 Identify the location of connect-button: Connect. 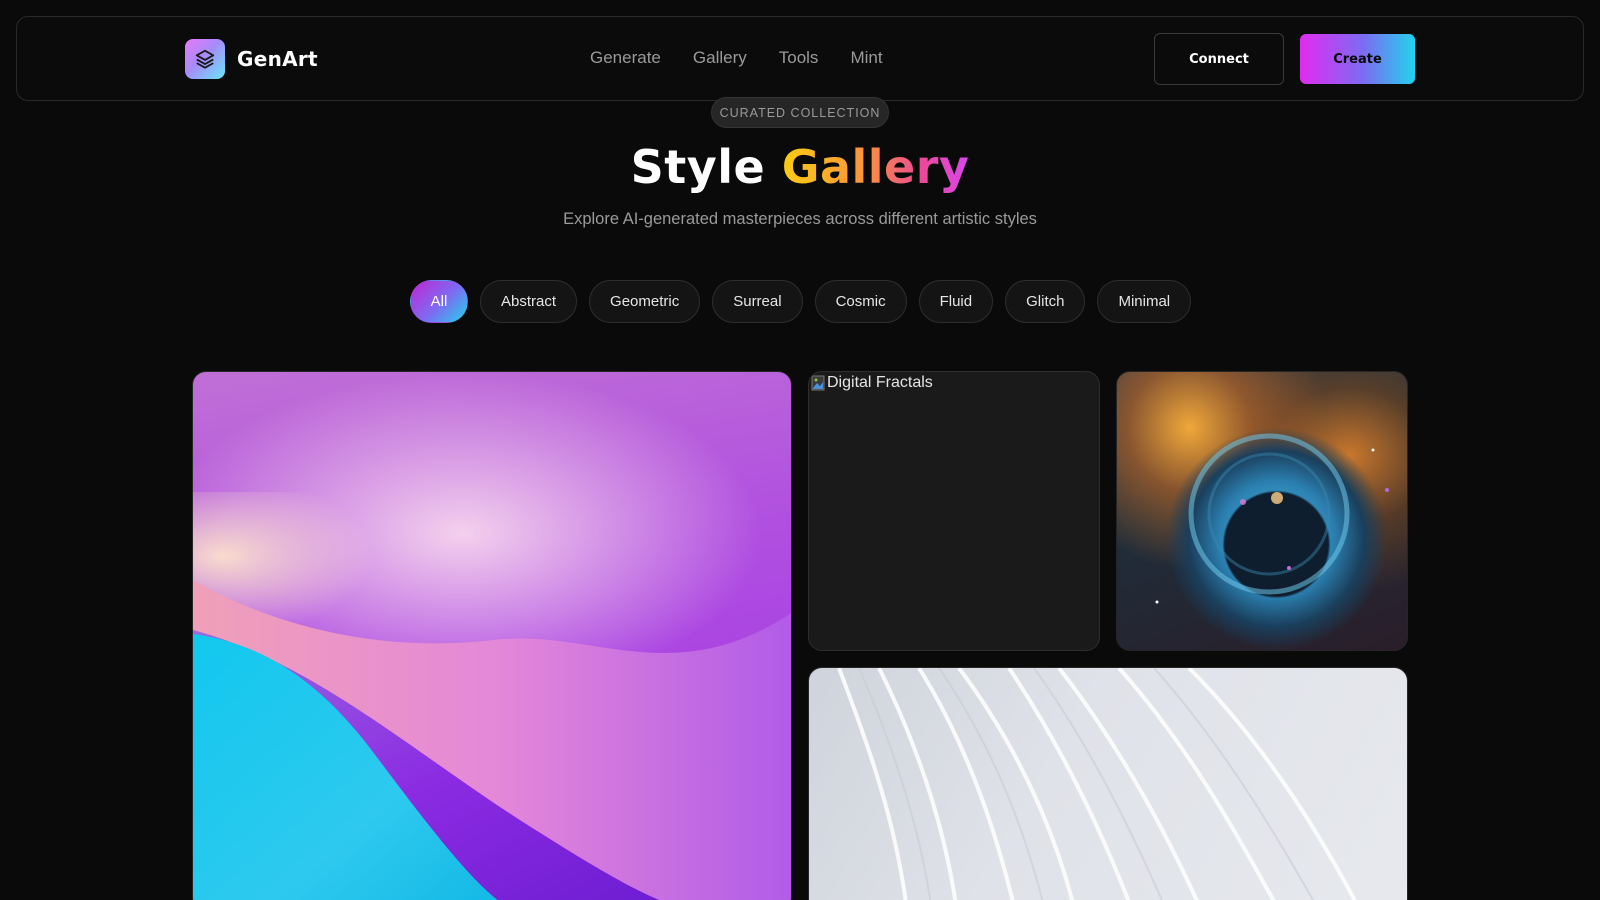
(1219, 59).